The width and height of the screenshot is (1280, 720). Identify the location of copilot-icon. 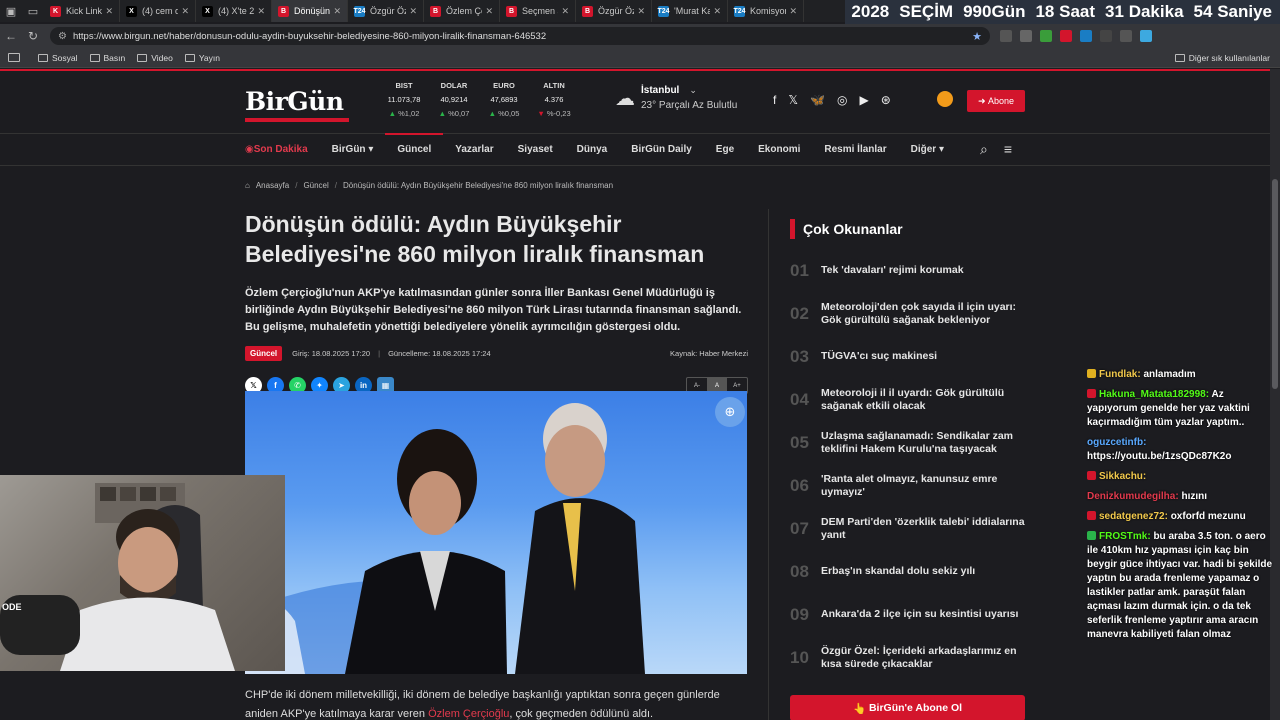
(1146, 36).